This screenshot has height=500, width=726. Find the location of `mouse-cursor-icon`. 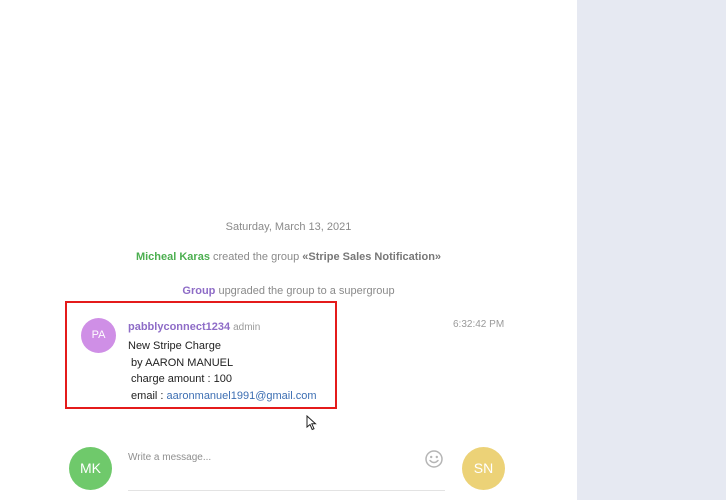

mouse-cursor-icon is located at coordinates (311, 423).